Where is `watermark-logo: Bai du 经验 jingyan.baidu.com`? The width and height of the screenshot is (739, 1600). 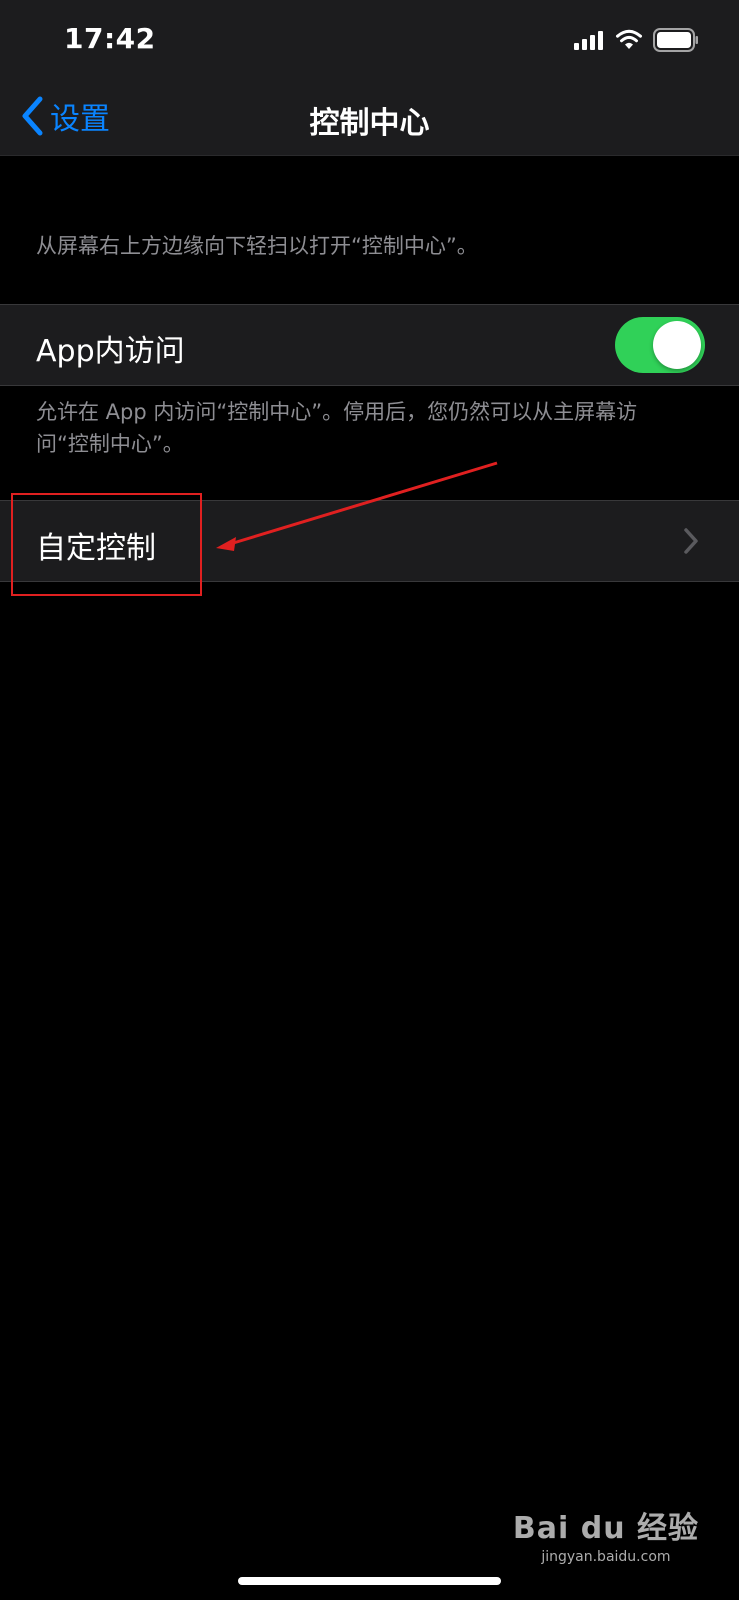 watermark-logo: Bai du 经验 jingyan.baidu.com is located at coordinates (606, 1534).